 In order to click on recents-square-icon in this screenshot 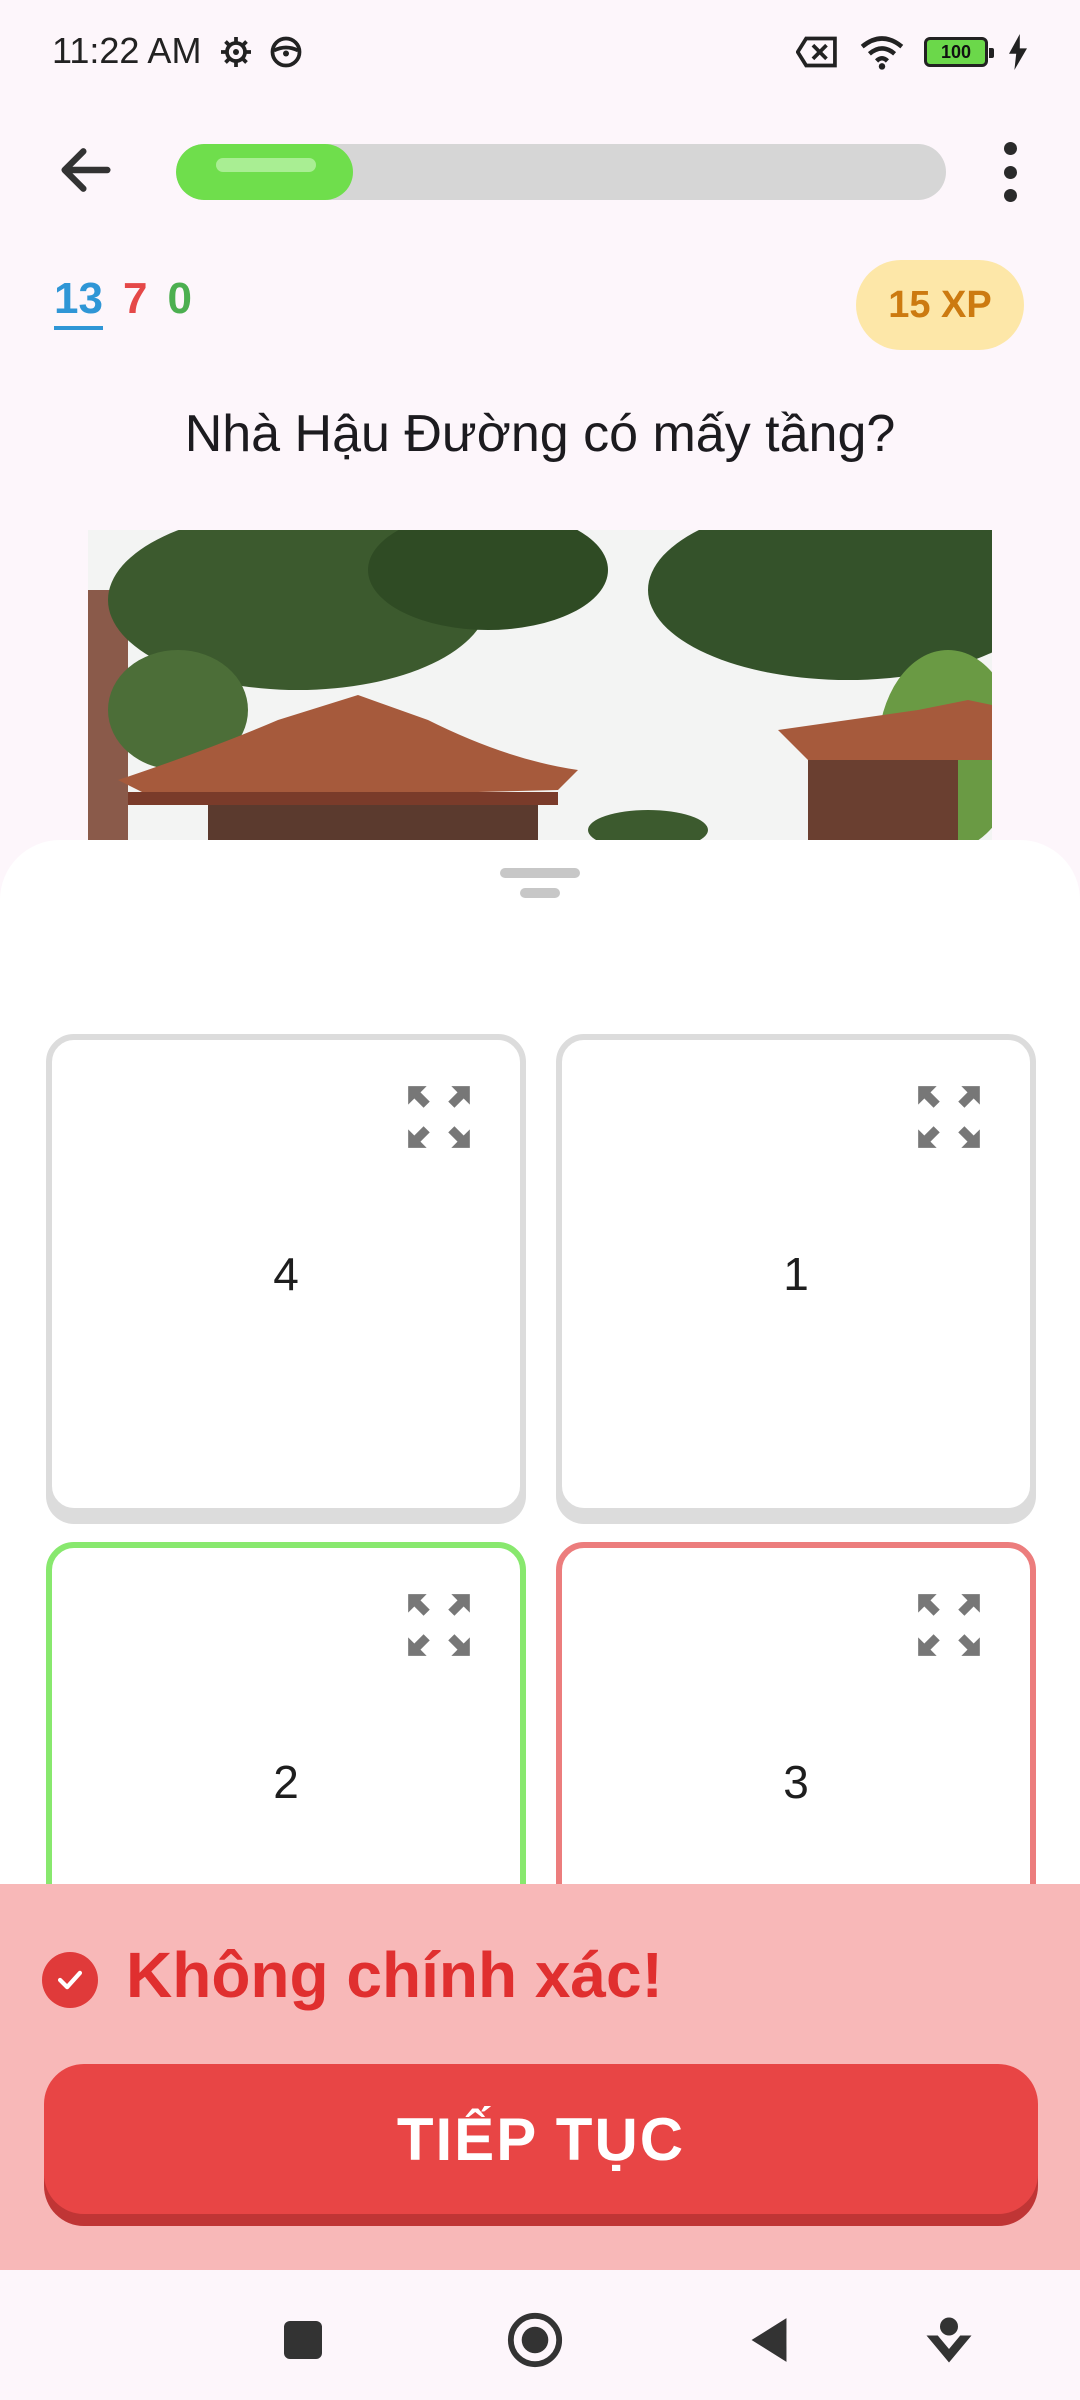, I will do `click(303, 2340)`.